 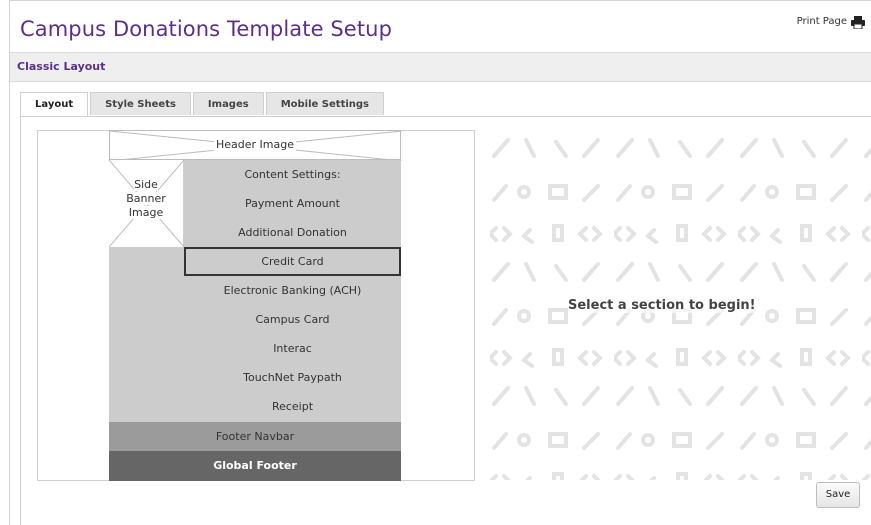 What do you see at coordinates (858, 22) in the screenshot?
I see `printer-icon` at bounding box center [858, 22].